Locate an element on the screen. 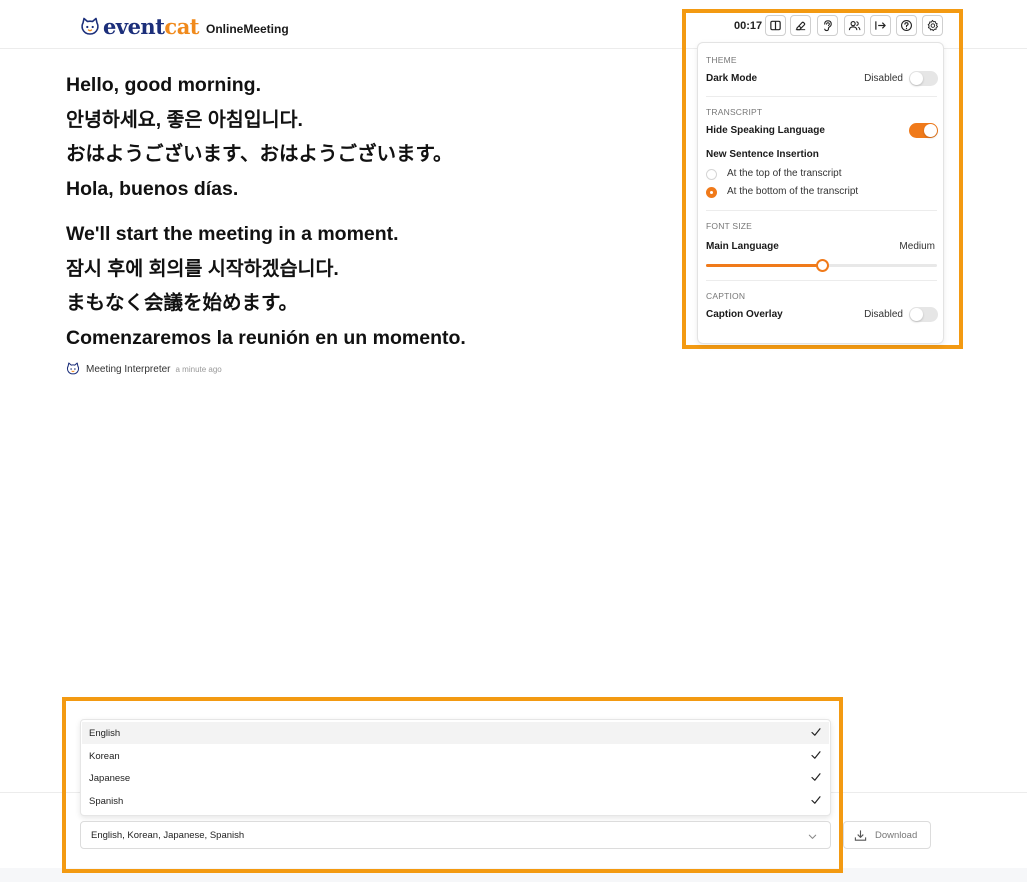 The height and width of the screenshot is (882, 1027). language-option-label: English is located at coordinates (105, 733).